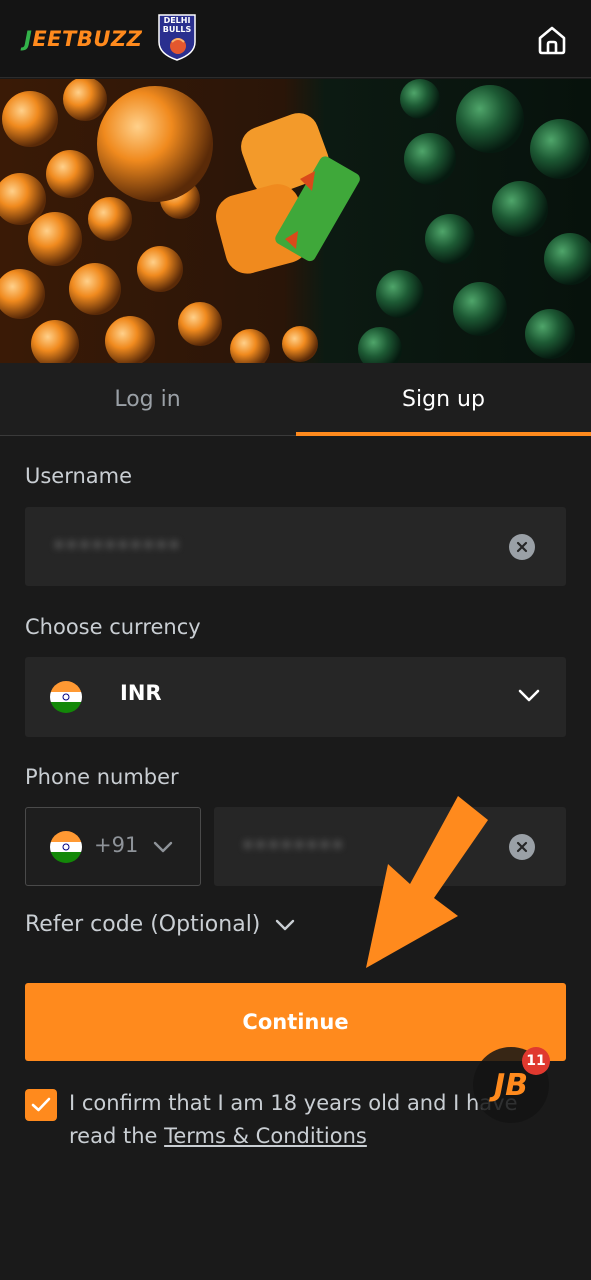 Image resolution: width=591 pixels, height=1280 pixels. Describe the element at coordinates (295, 1022) in the screenshot. I see `continue-button: Continue` at that location.